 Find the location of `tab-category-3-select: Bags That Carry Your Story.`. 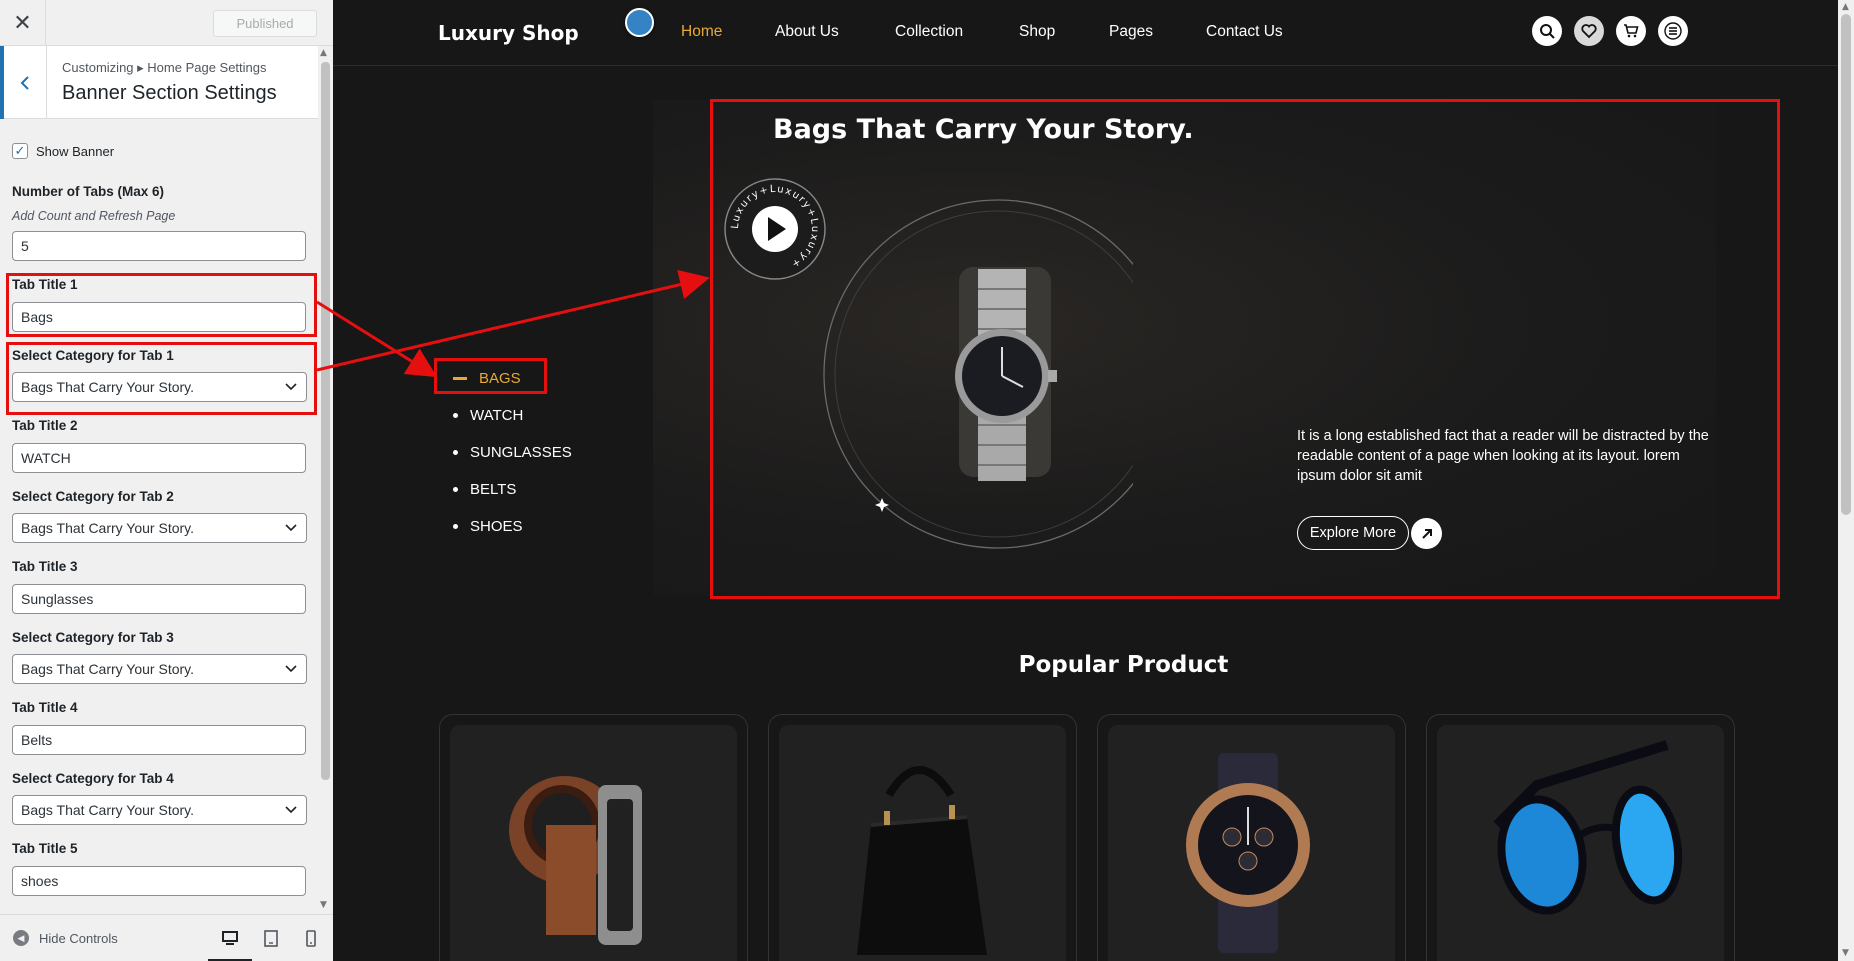

tab-category-3-select: Bags That Carry Your Story. is located at coordinates (159, 669).